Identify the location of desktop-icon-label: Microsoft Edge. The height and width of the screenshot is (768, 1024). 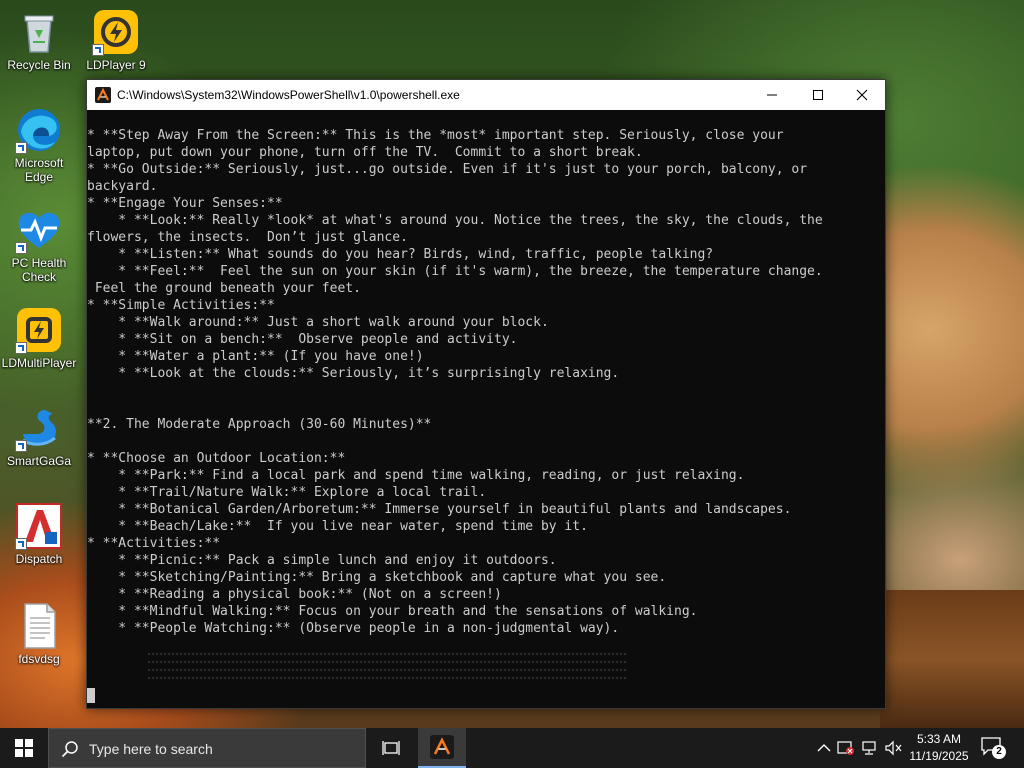
(39, 170).